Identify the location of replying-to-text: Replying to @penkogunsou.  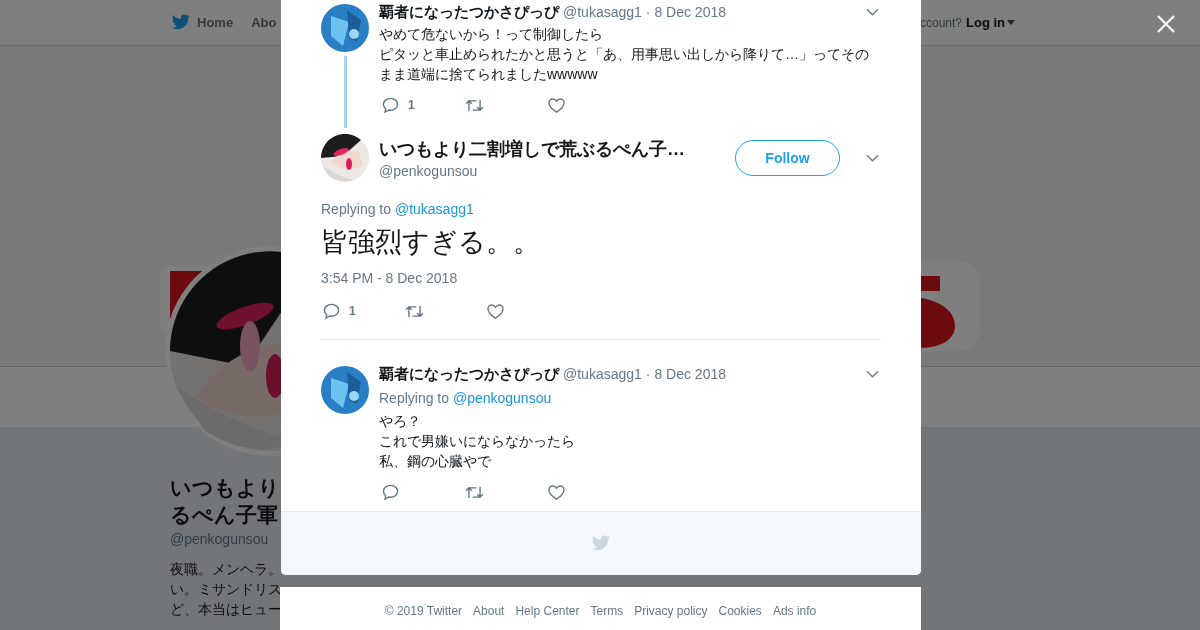
(466, 398).